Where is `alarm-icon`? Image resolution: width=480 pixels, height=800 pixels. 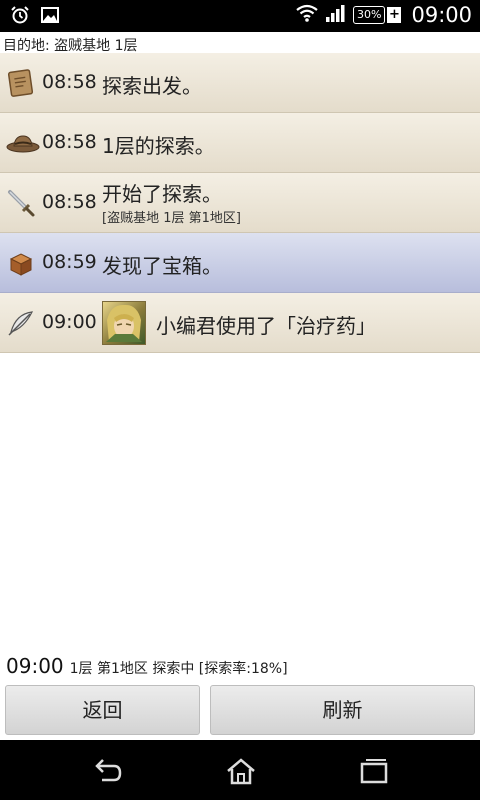
alarm-icon is located at coordinates (20, 17).